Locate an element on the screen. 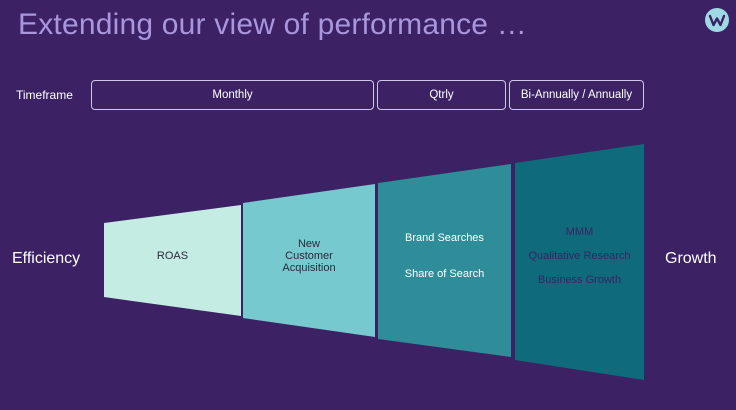 The image size is (736, 410). segment-text-line: Customer is located at coordinates (309, 256).